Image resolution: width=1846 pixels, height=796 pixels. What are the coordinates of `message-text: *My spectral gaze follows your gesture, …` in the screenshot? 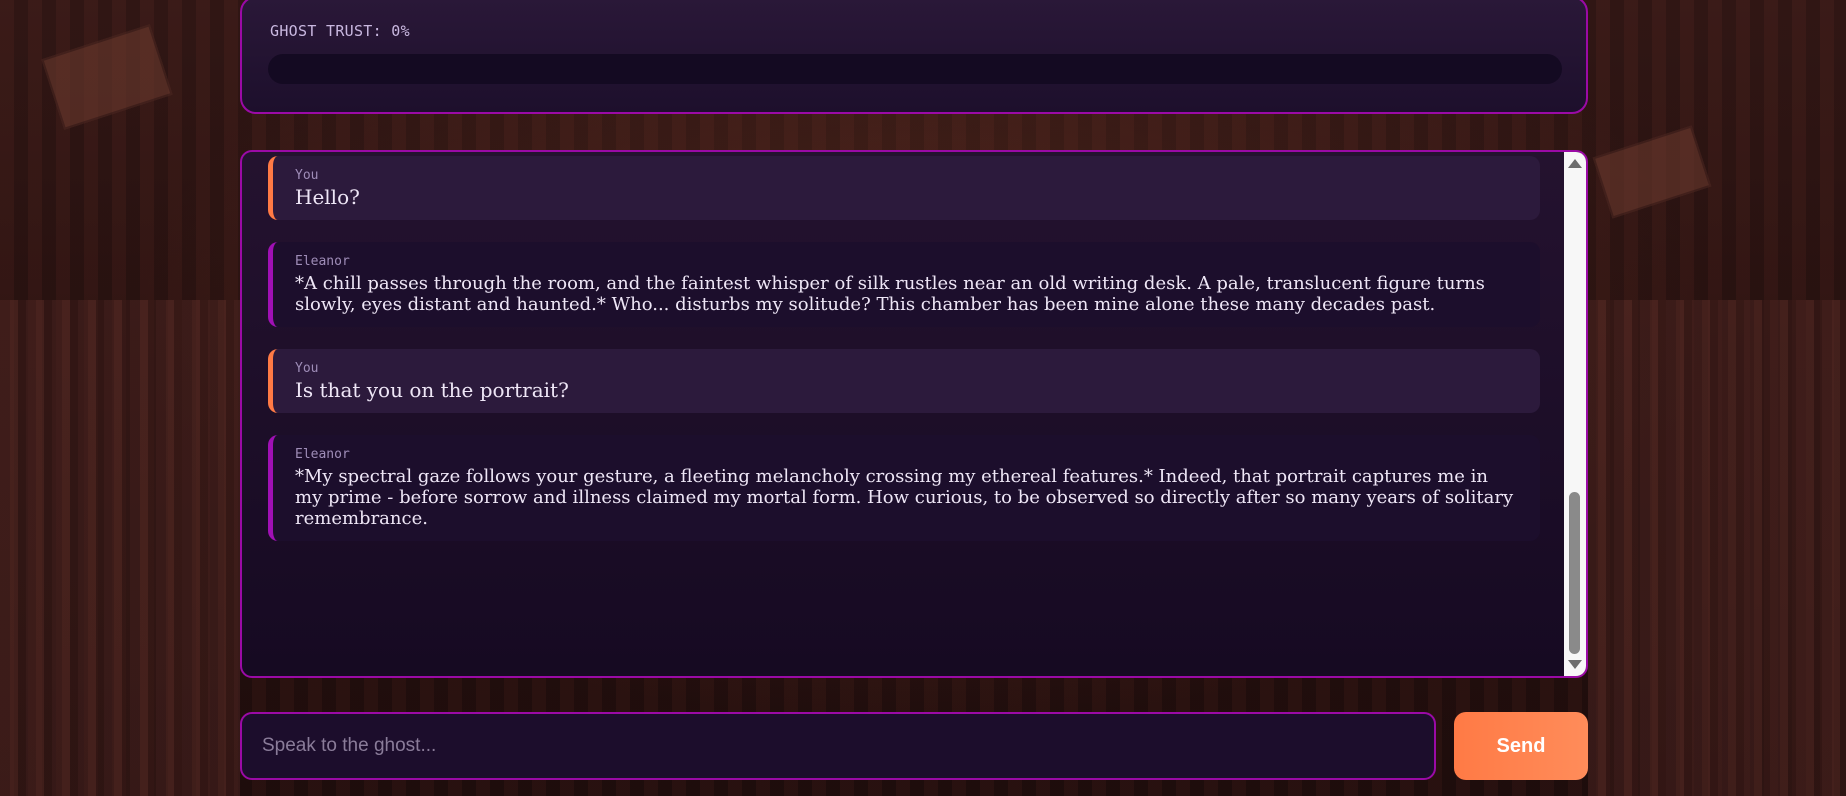 It's located at (904, 497).